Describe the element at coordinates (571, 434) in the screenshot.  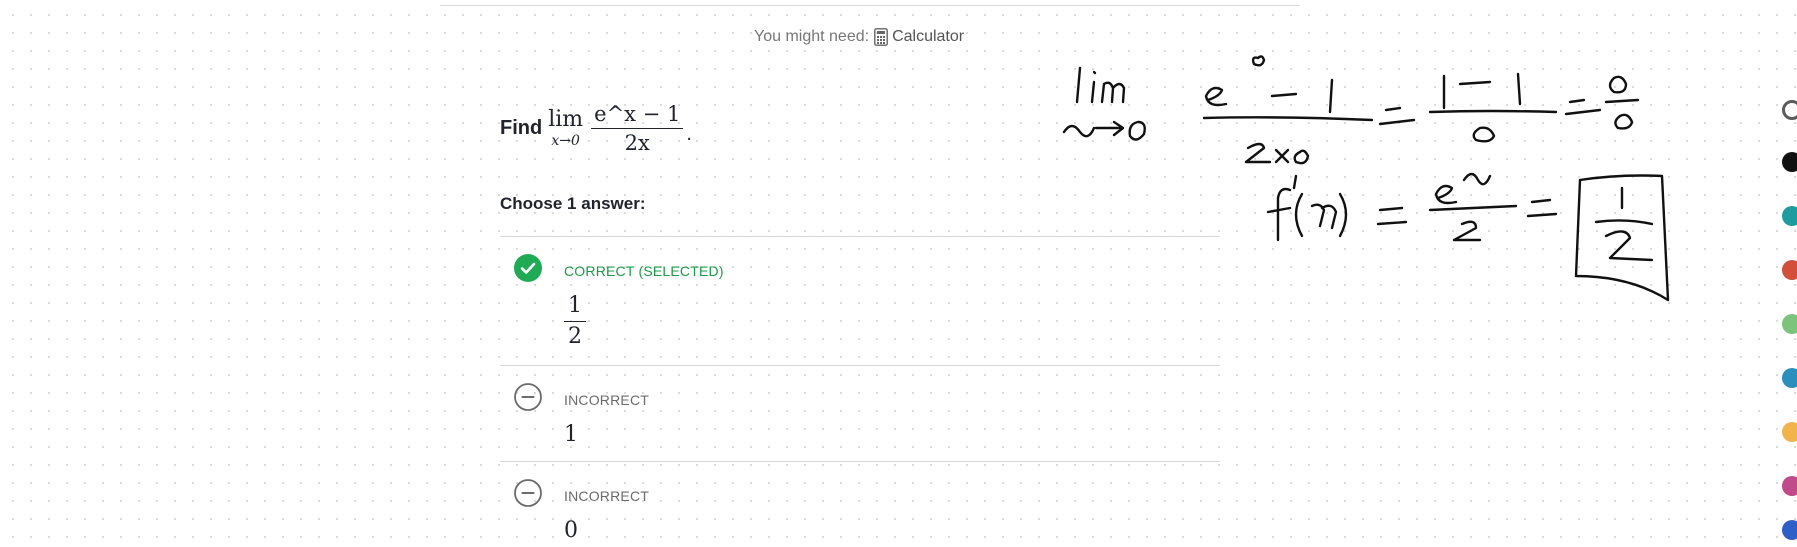
I see `choice-value: 1` at that location.